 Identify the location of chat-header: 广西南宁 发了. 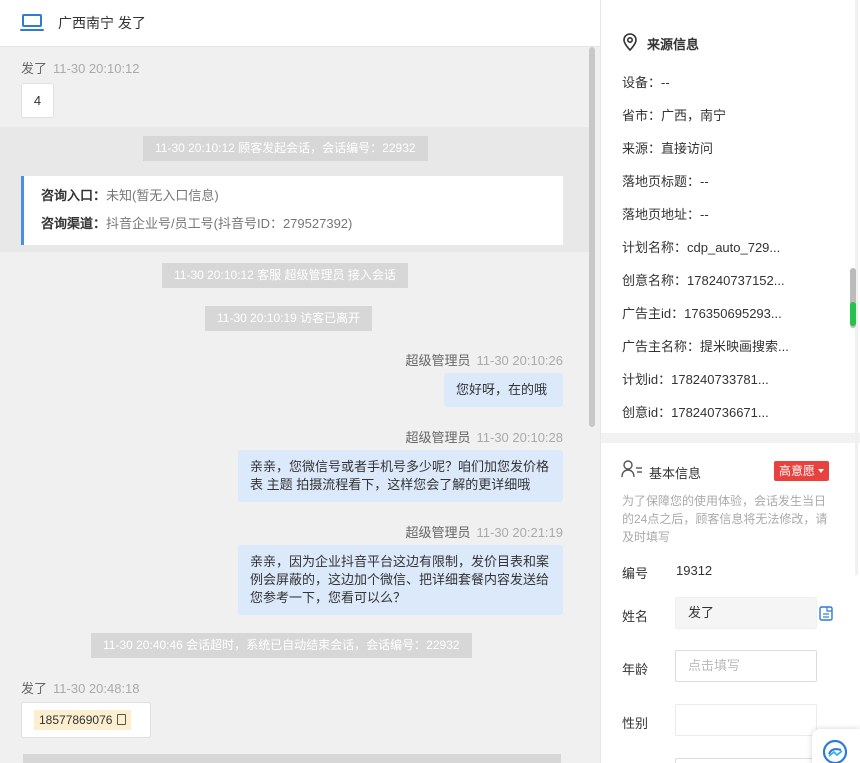
(300, 23).